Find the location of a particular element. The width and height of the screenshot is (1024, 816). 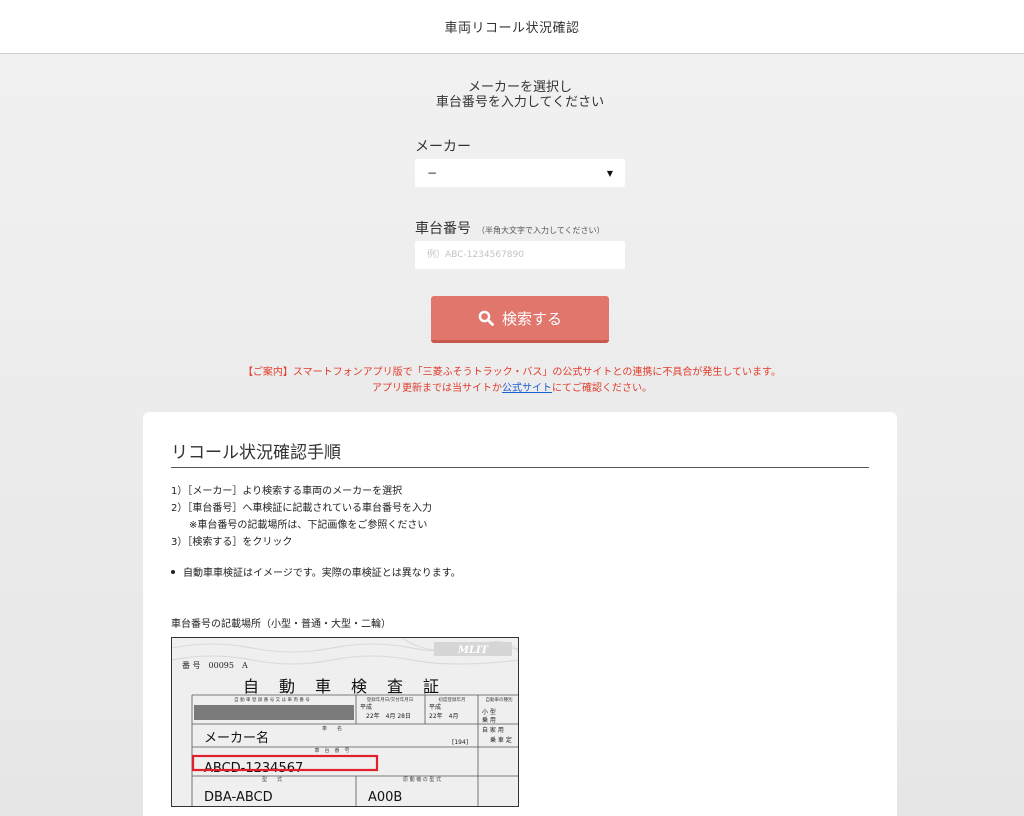

step-item: 1）［メーカー］より検索する車両のメーカーを選択 is located at coordinates (287, 491).